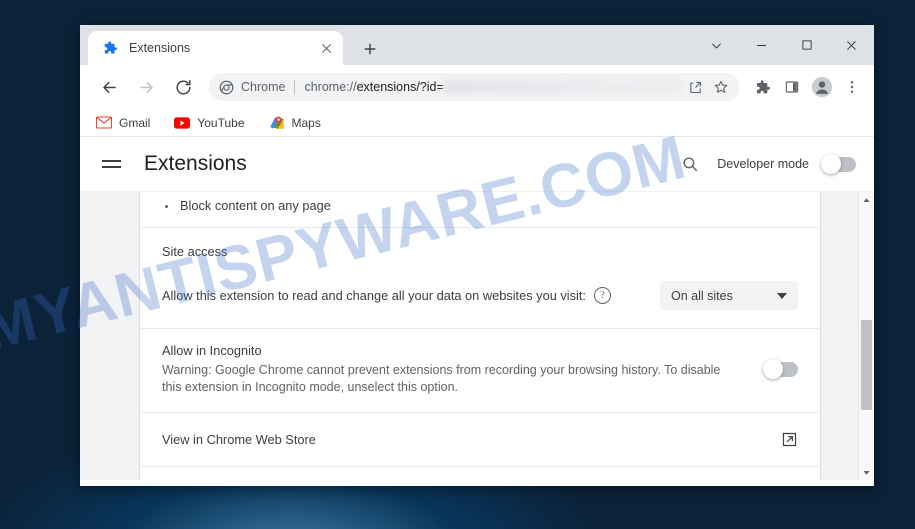  Describe the element at coordinates (160, 48) in the screenshot. I see `tab-title: Extensions` at that location.